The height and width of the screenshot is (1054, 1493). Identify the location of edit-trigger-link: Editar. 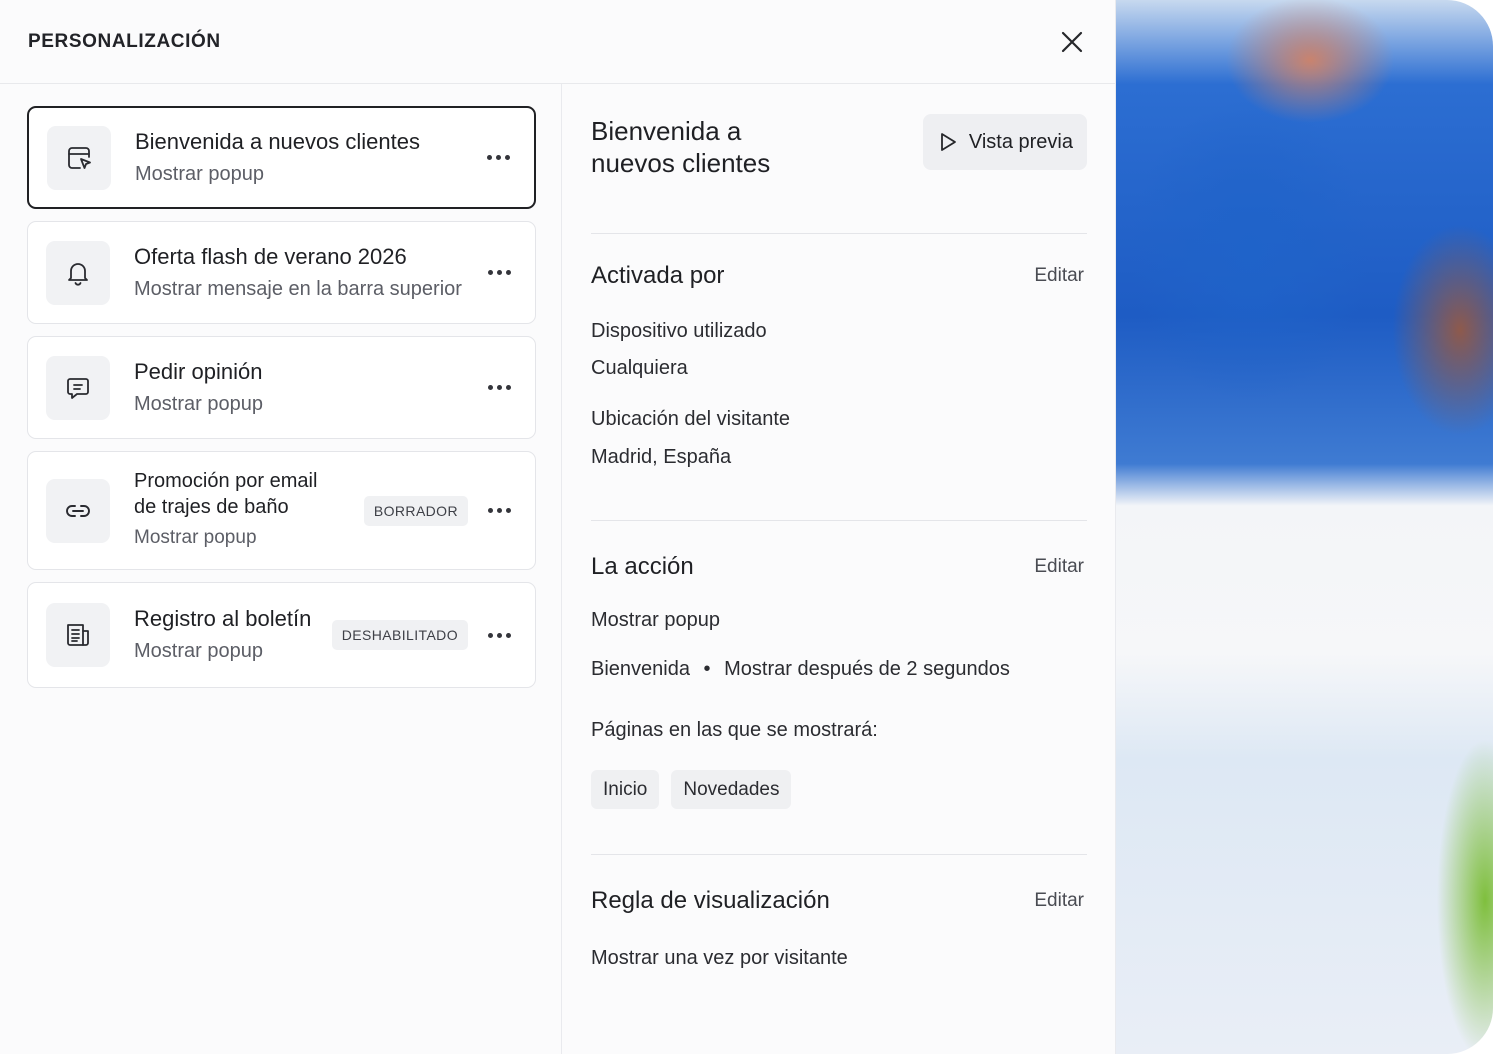
(1059, 276).